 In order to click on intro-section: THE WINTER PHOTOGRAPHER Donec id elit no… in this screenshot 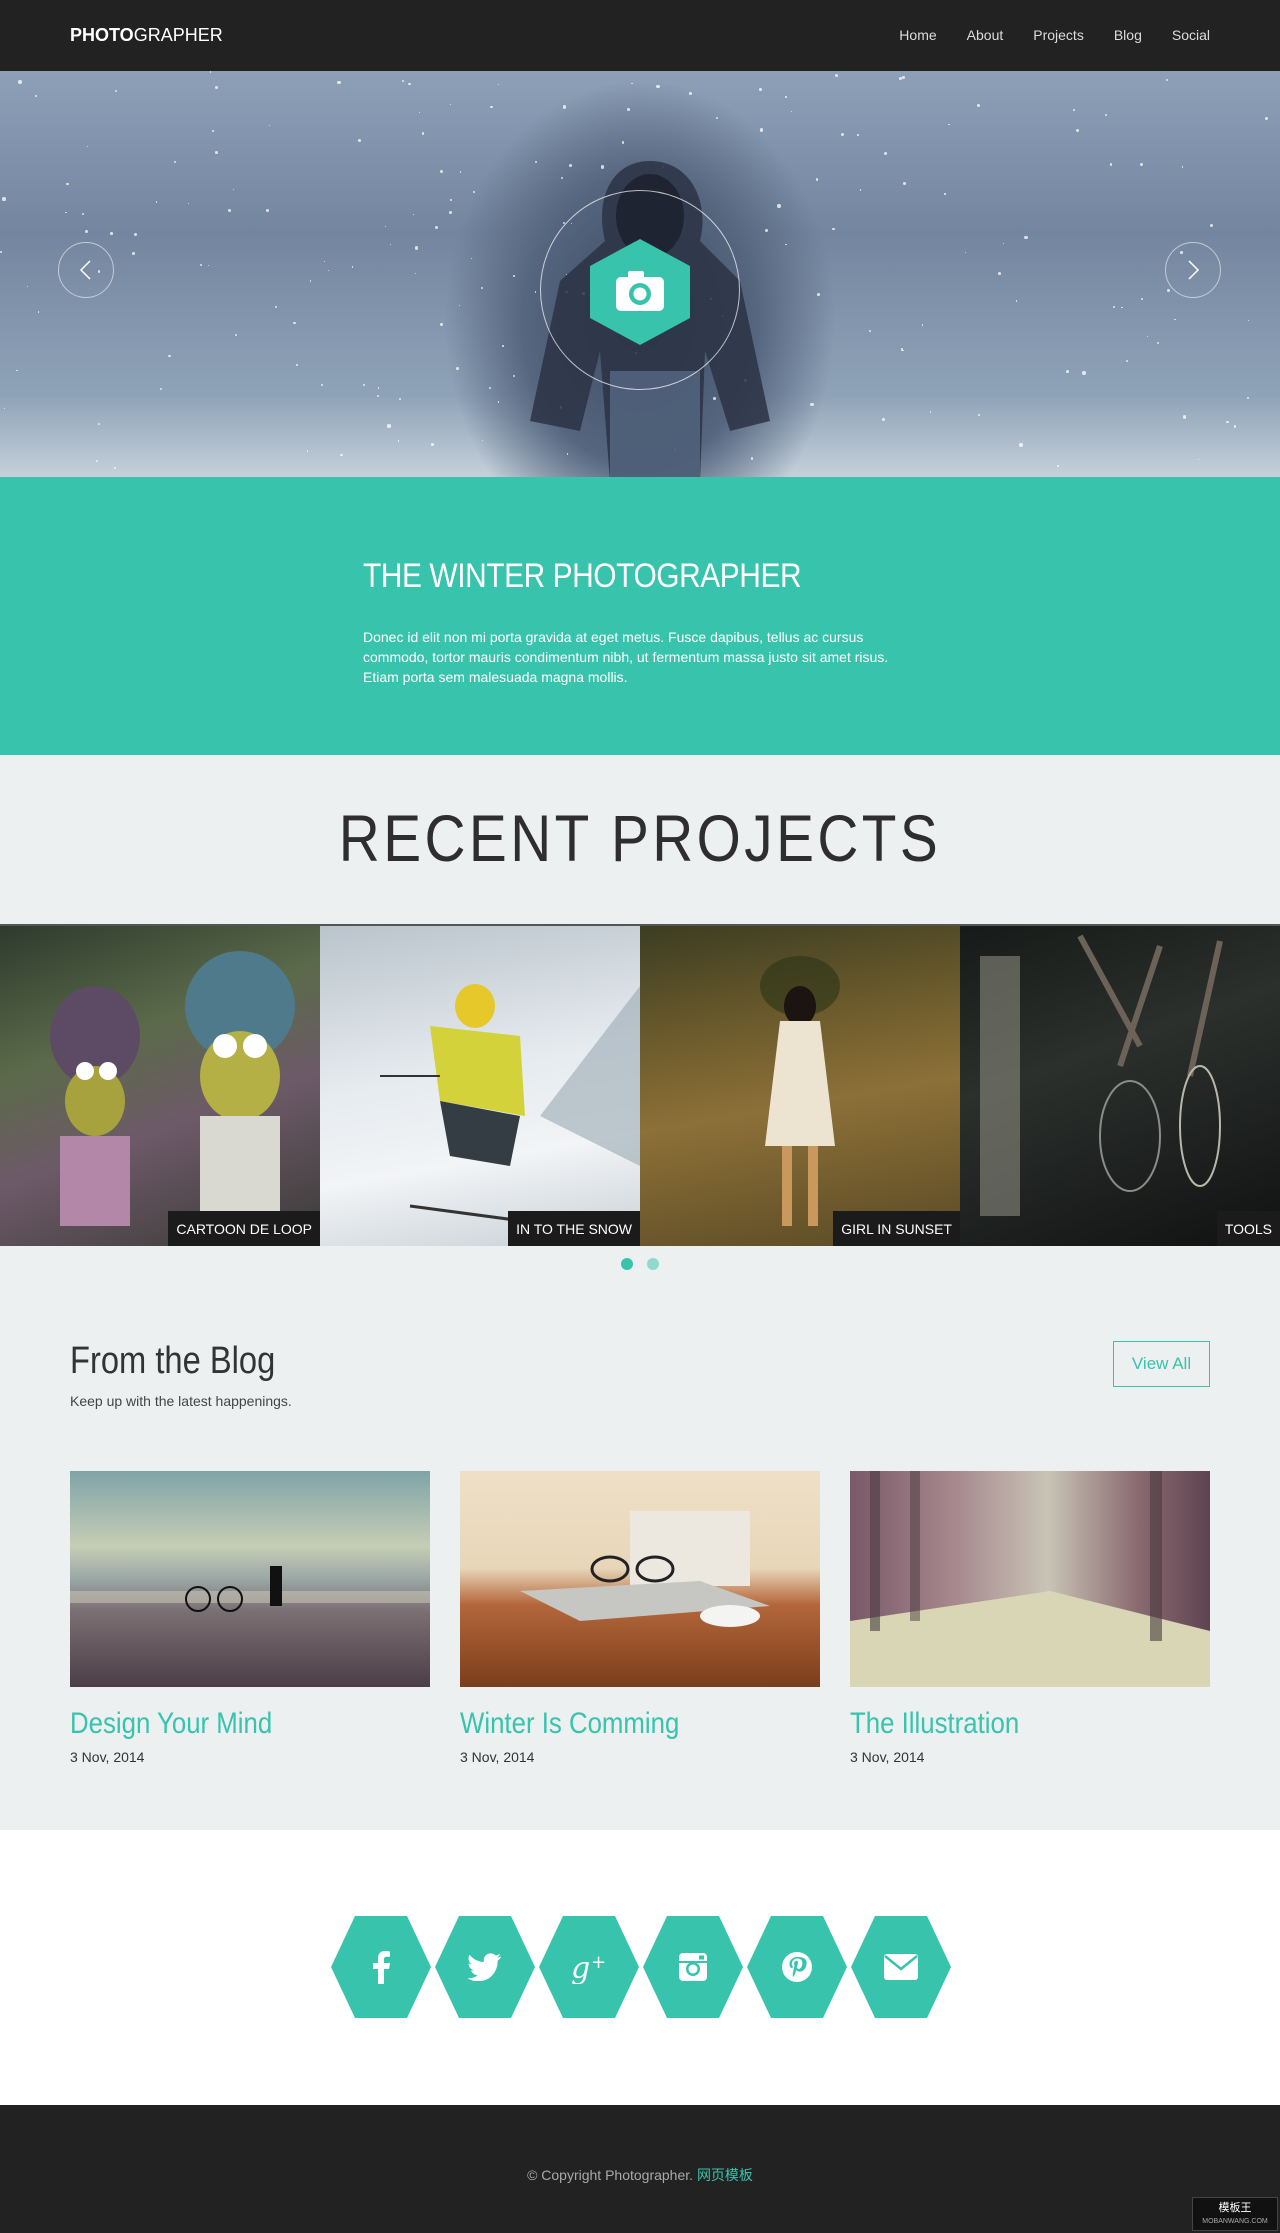, I will do `click(640, 616)`.